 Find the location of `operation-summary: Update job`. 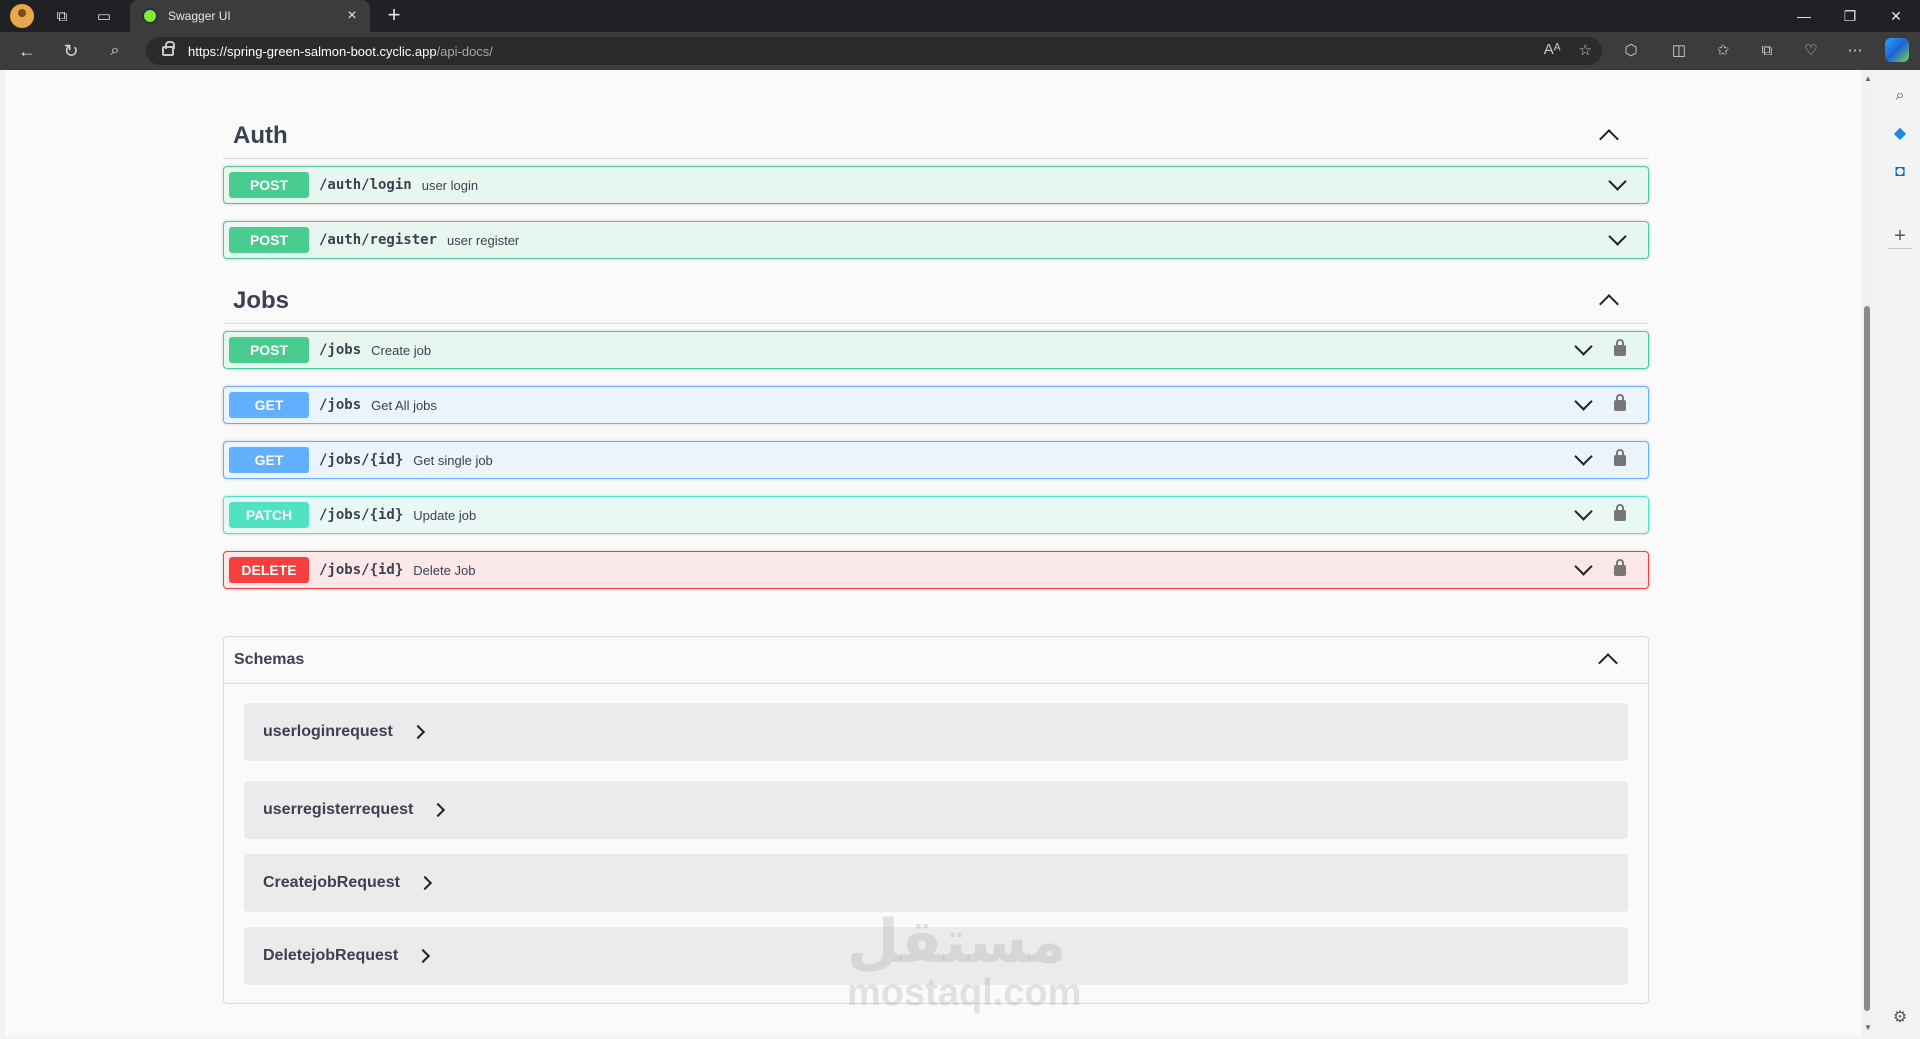

operation-summary: Update job is located at coordinates (445, 515).